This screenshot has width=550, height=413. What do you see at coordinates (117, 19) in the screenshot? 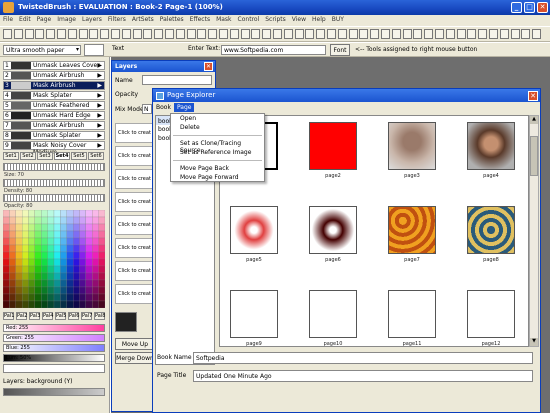
I see `menu-filters: Filters` at bounding box center [117, 19].